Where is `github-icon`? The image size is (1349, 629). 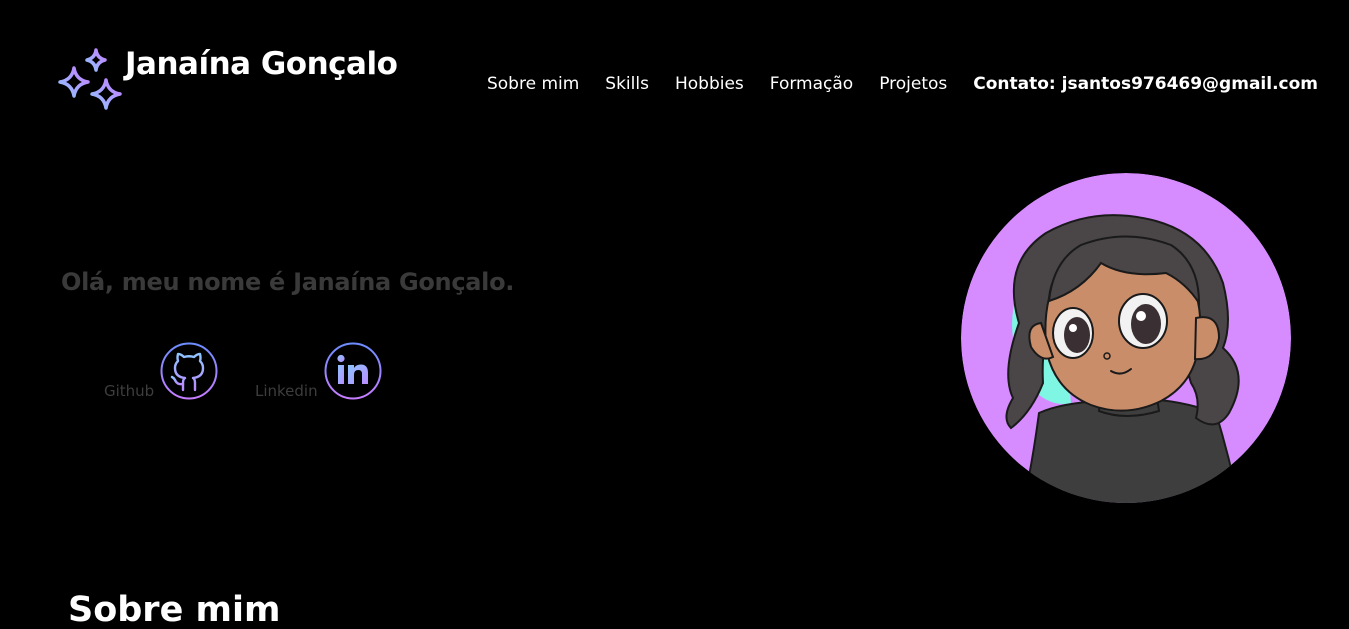 github-icon is located at coordinates (189, 371).